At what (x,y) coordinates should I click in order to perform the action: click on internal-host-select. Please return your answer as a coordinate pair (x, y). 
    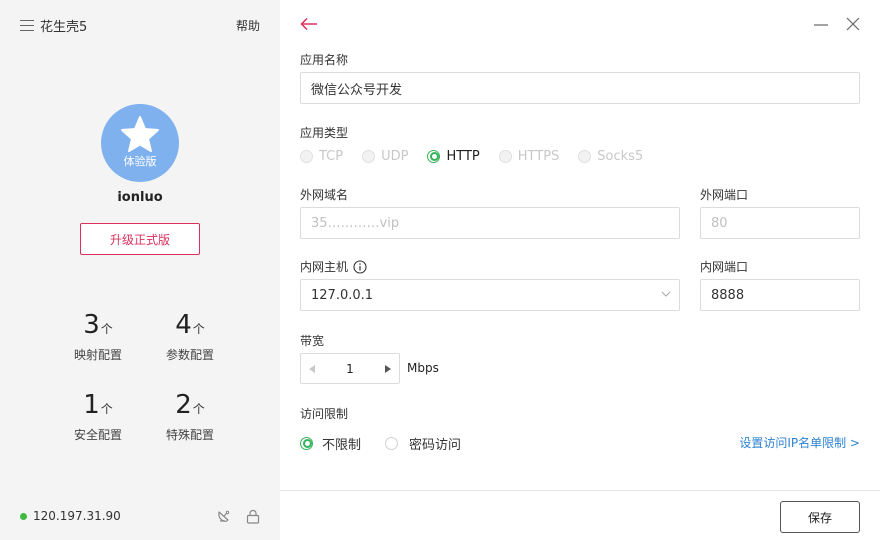
    Looking at the image, I should click on (490, 295).